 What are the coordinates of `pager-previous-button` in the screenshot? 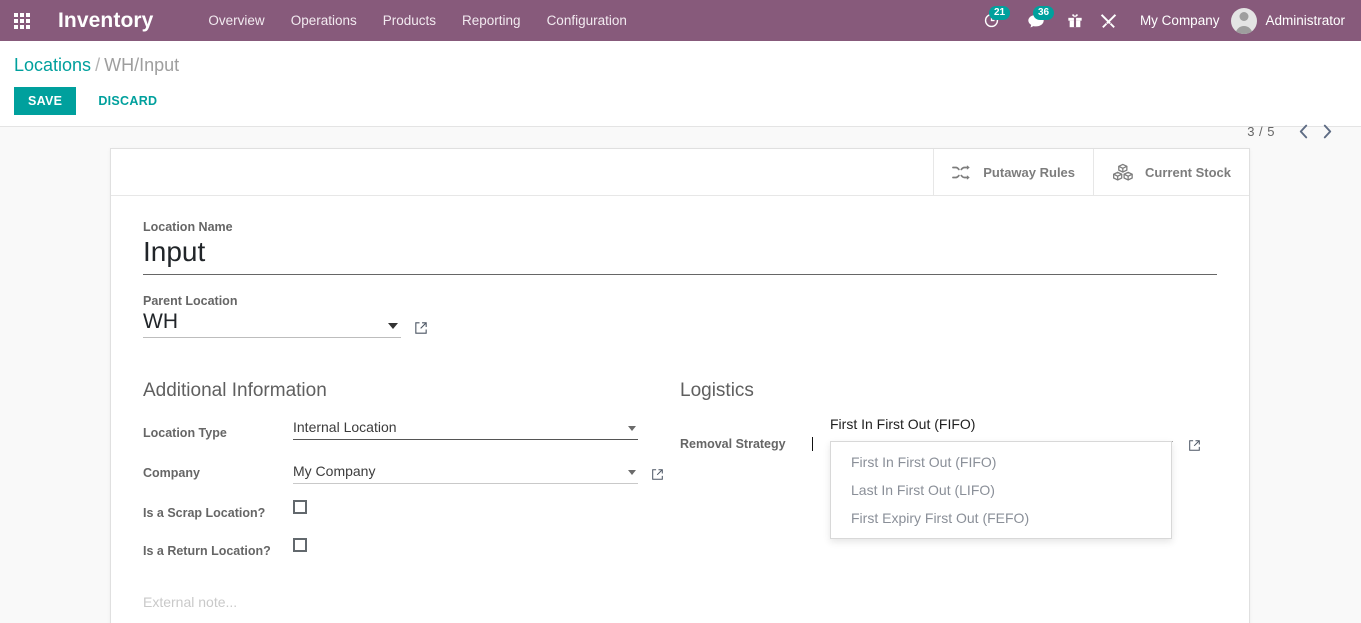 It's located at (1303, 131).